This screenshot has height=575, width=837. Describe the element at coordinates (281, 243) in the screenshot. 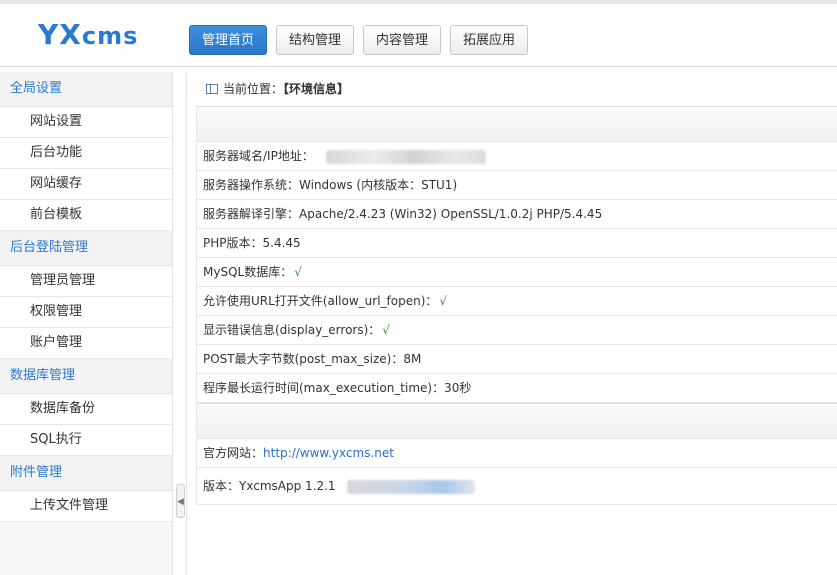

I see `php-value: 5.4.45` at that location.